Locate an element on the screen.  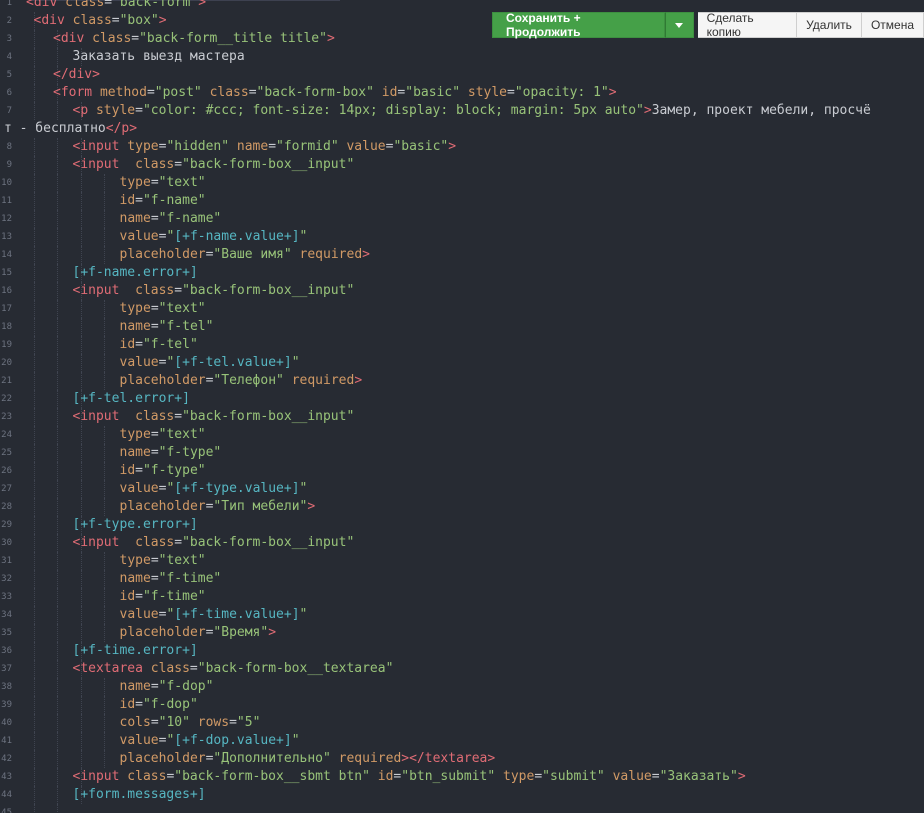
code-line: 19 id="f-tel" is located at coordinates (462, 345).